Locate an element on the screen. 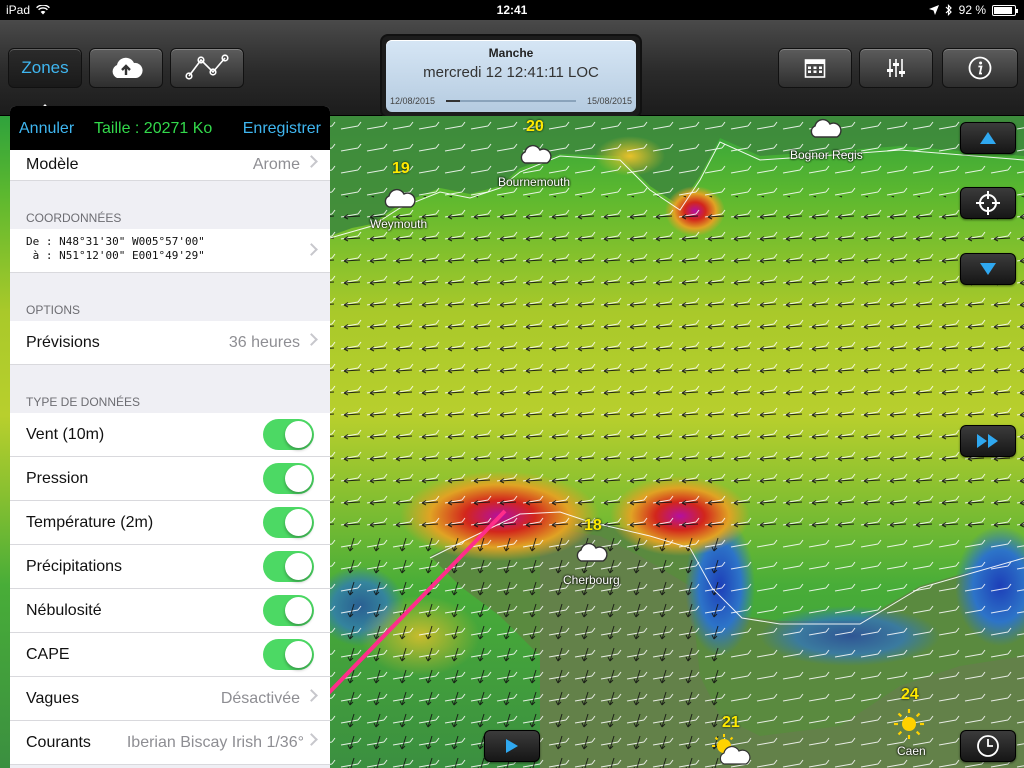 This screenshot has height=768, width=1024. section-coordinates: COORDONNÉES is located at coordinates (74, 218).